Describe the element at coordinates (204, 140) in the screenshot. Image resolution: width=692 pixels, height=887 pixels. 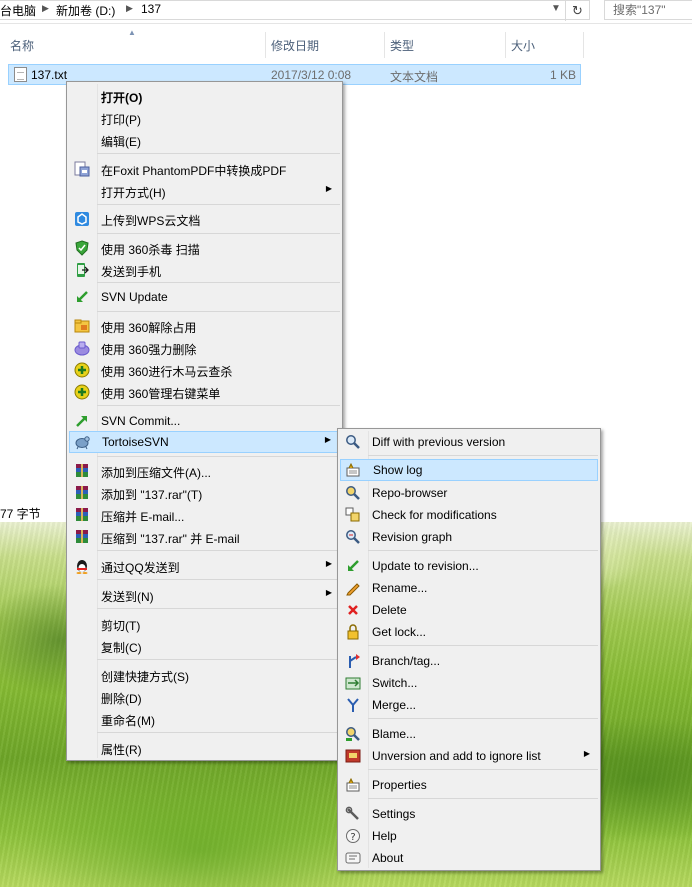
I see `menu-item-edit: 编辑(E)` at that location.